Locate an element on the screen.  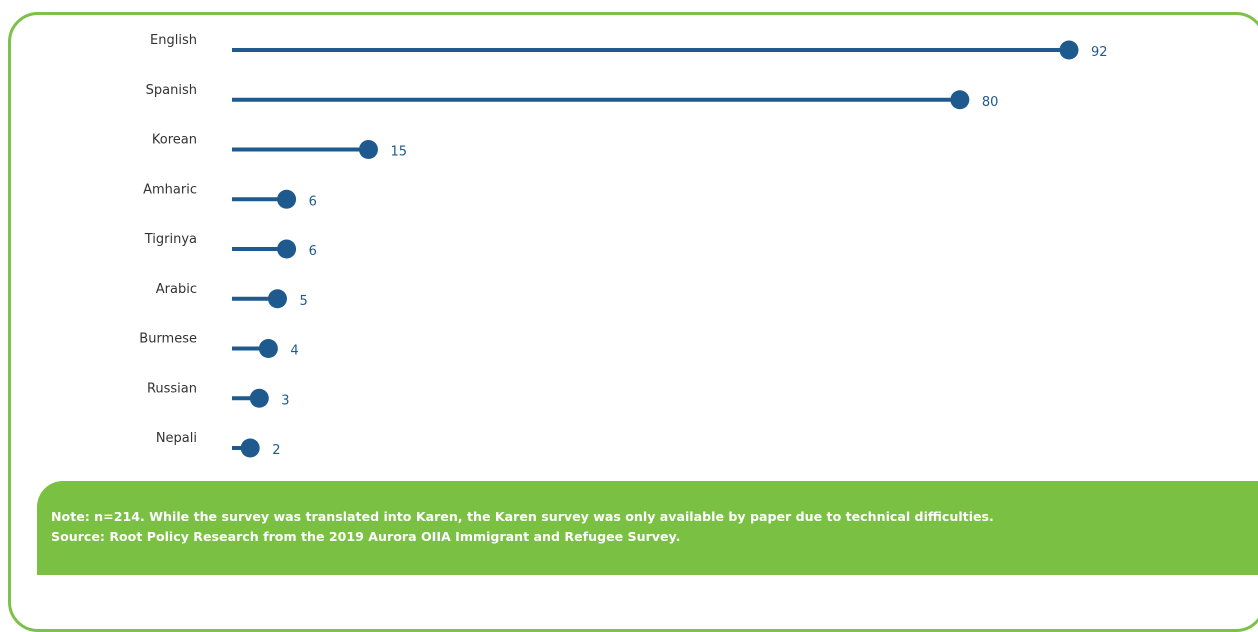
category-label: Spanish is located at coordinates (171, 90).